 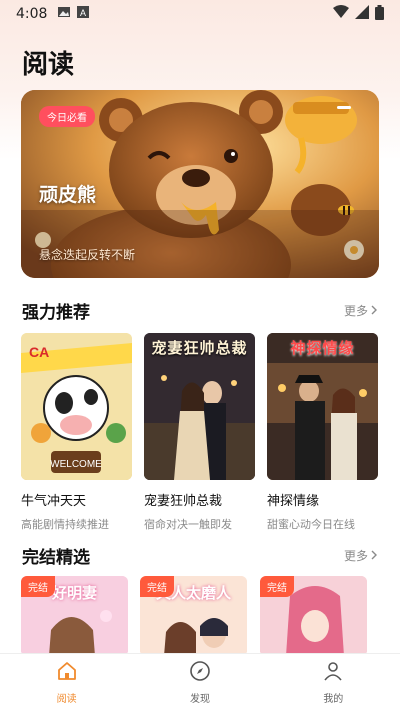 I want to click on book-card: CA WELCOME 牛气冲天天 高能剧情持续推进, so click(x=76, y=432).